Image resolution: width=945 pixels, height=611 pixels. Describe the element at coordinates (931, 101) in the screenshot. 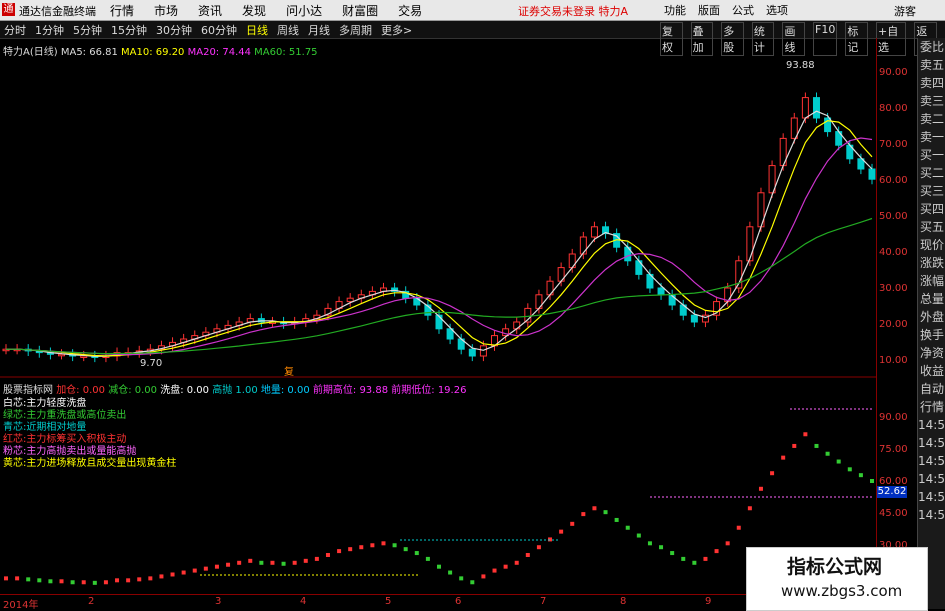

I see `side-item: 卖三` at that location.